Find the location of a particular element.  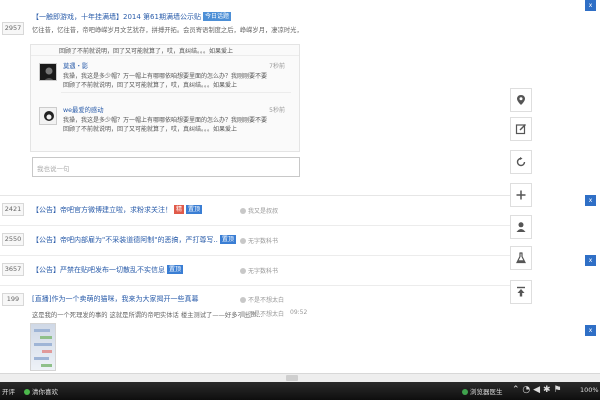

reply-count: 2421 is located at coordinates (13, 209).